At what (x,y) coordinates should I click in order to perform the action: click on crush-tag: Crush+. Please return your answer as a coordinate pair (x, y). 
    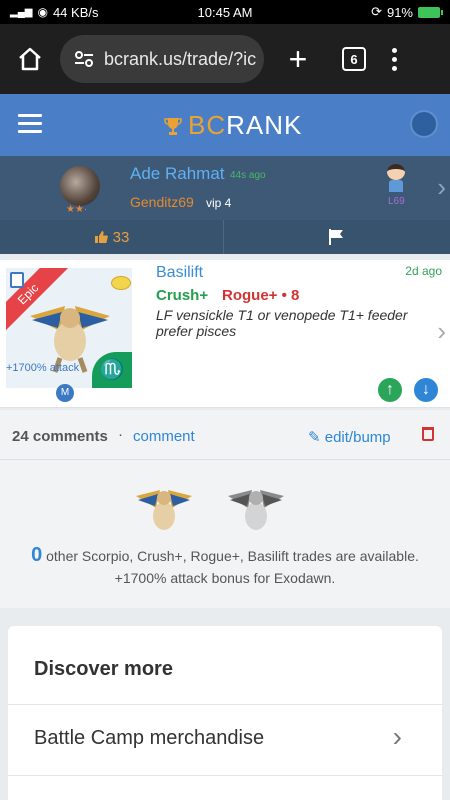
    Looking at the image, I should click on (182, 295).